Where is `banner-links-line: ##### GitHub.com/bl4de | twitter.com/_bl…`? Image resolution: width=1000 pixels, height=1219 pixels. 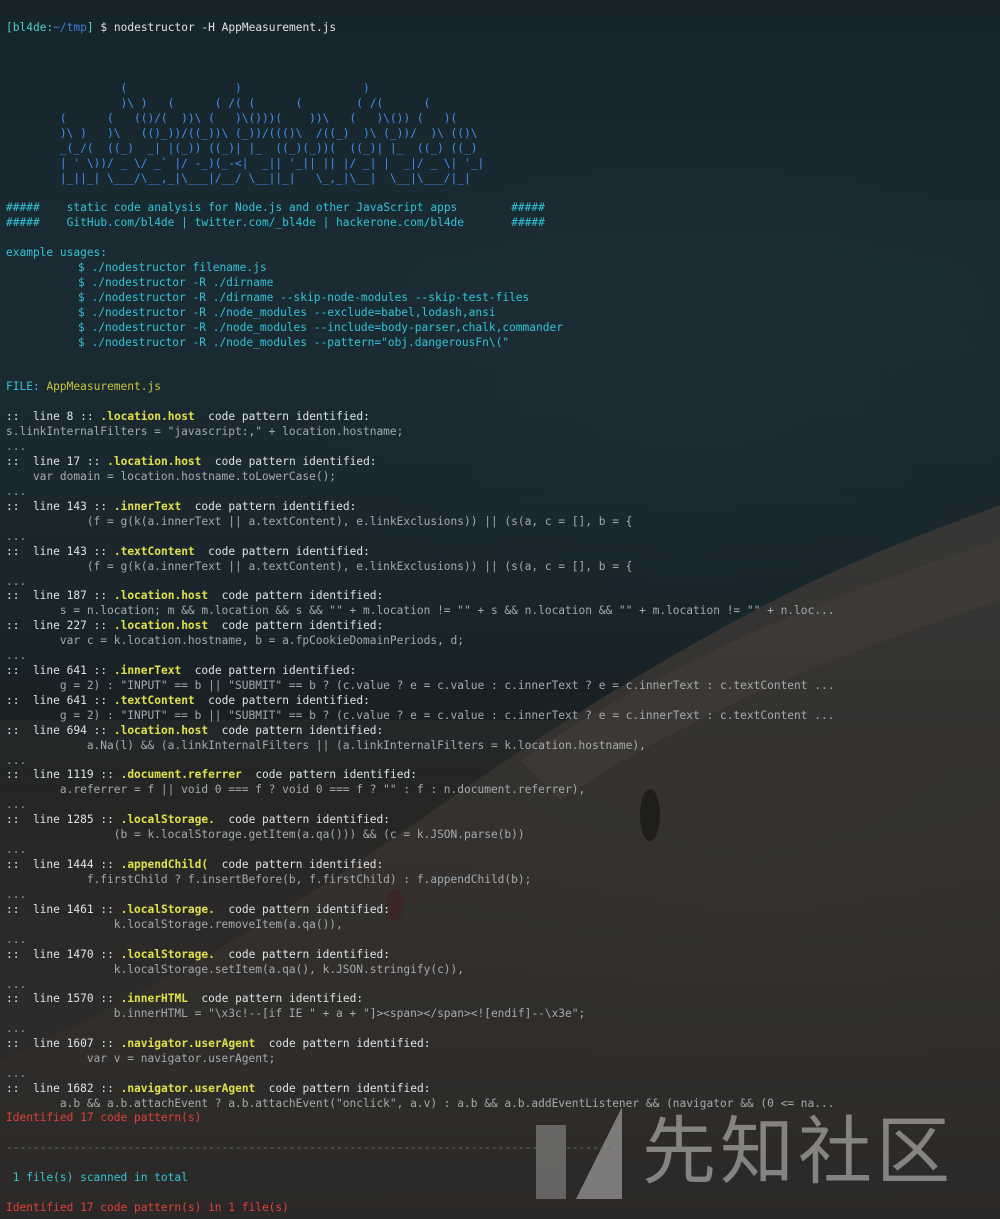
banner-links-line: ##### GitHub.com/bl4de | twitter.com/_bl… is located at coordinates (275, 222).